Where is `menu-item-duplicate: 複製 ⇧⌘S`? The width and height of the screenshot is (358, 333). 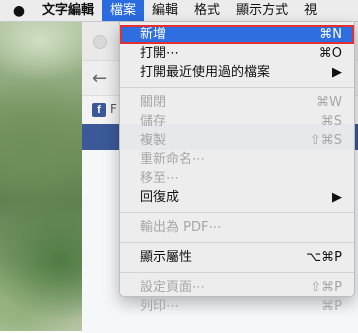
menu-item-duplicate: 複製 ⇧⌘S is located at coordinates (237, 140).